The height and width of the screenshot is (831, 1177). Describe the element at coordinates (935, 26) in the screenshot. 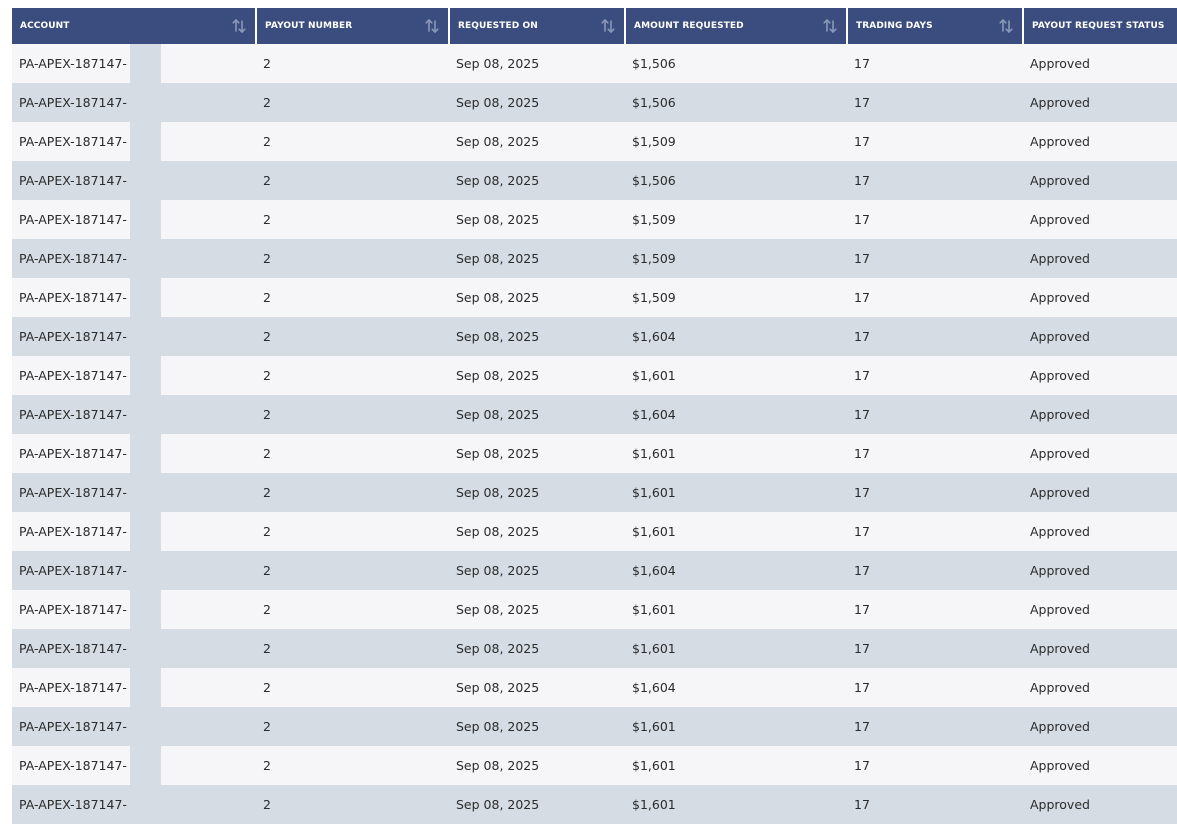

I see `column-header-trading-days: TRADING DAYS` at that location.